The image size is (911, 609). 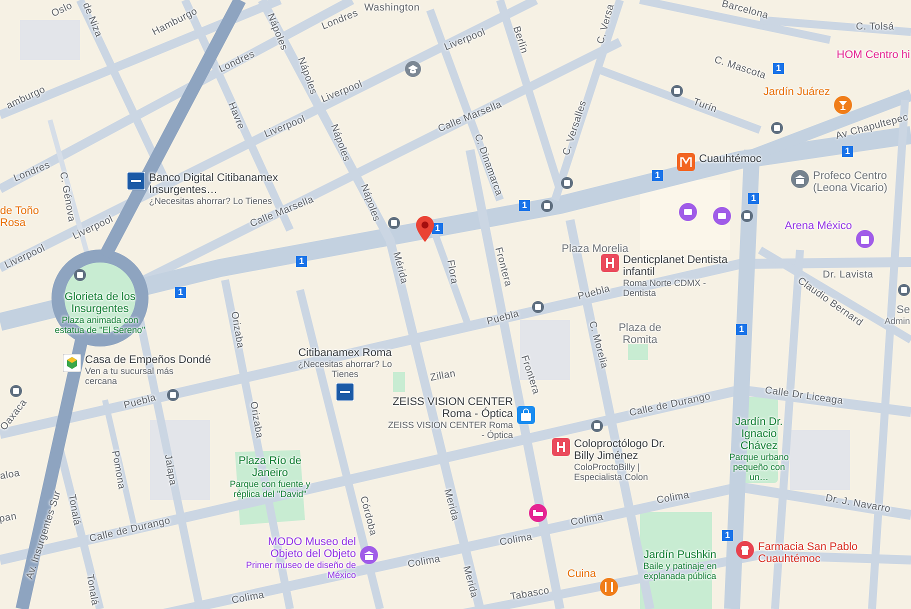 What do you see at coordinates (629, 450) in the screenshot?
I see `place-name: Coloproctólogo Dr. Billy Jiménez` at bounding box center [629, 450].